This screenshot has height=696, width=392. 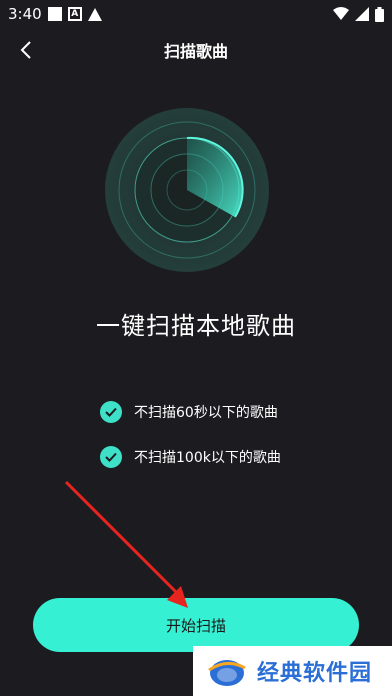 What do you see at coordinates (315, 673) in the screenshot?
I see `watermark-text: 经典软件园` at bounding box center [315, 673].